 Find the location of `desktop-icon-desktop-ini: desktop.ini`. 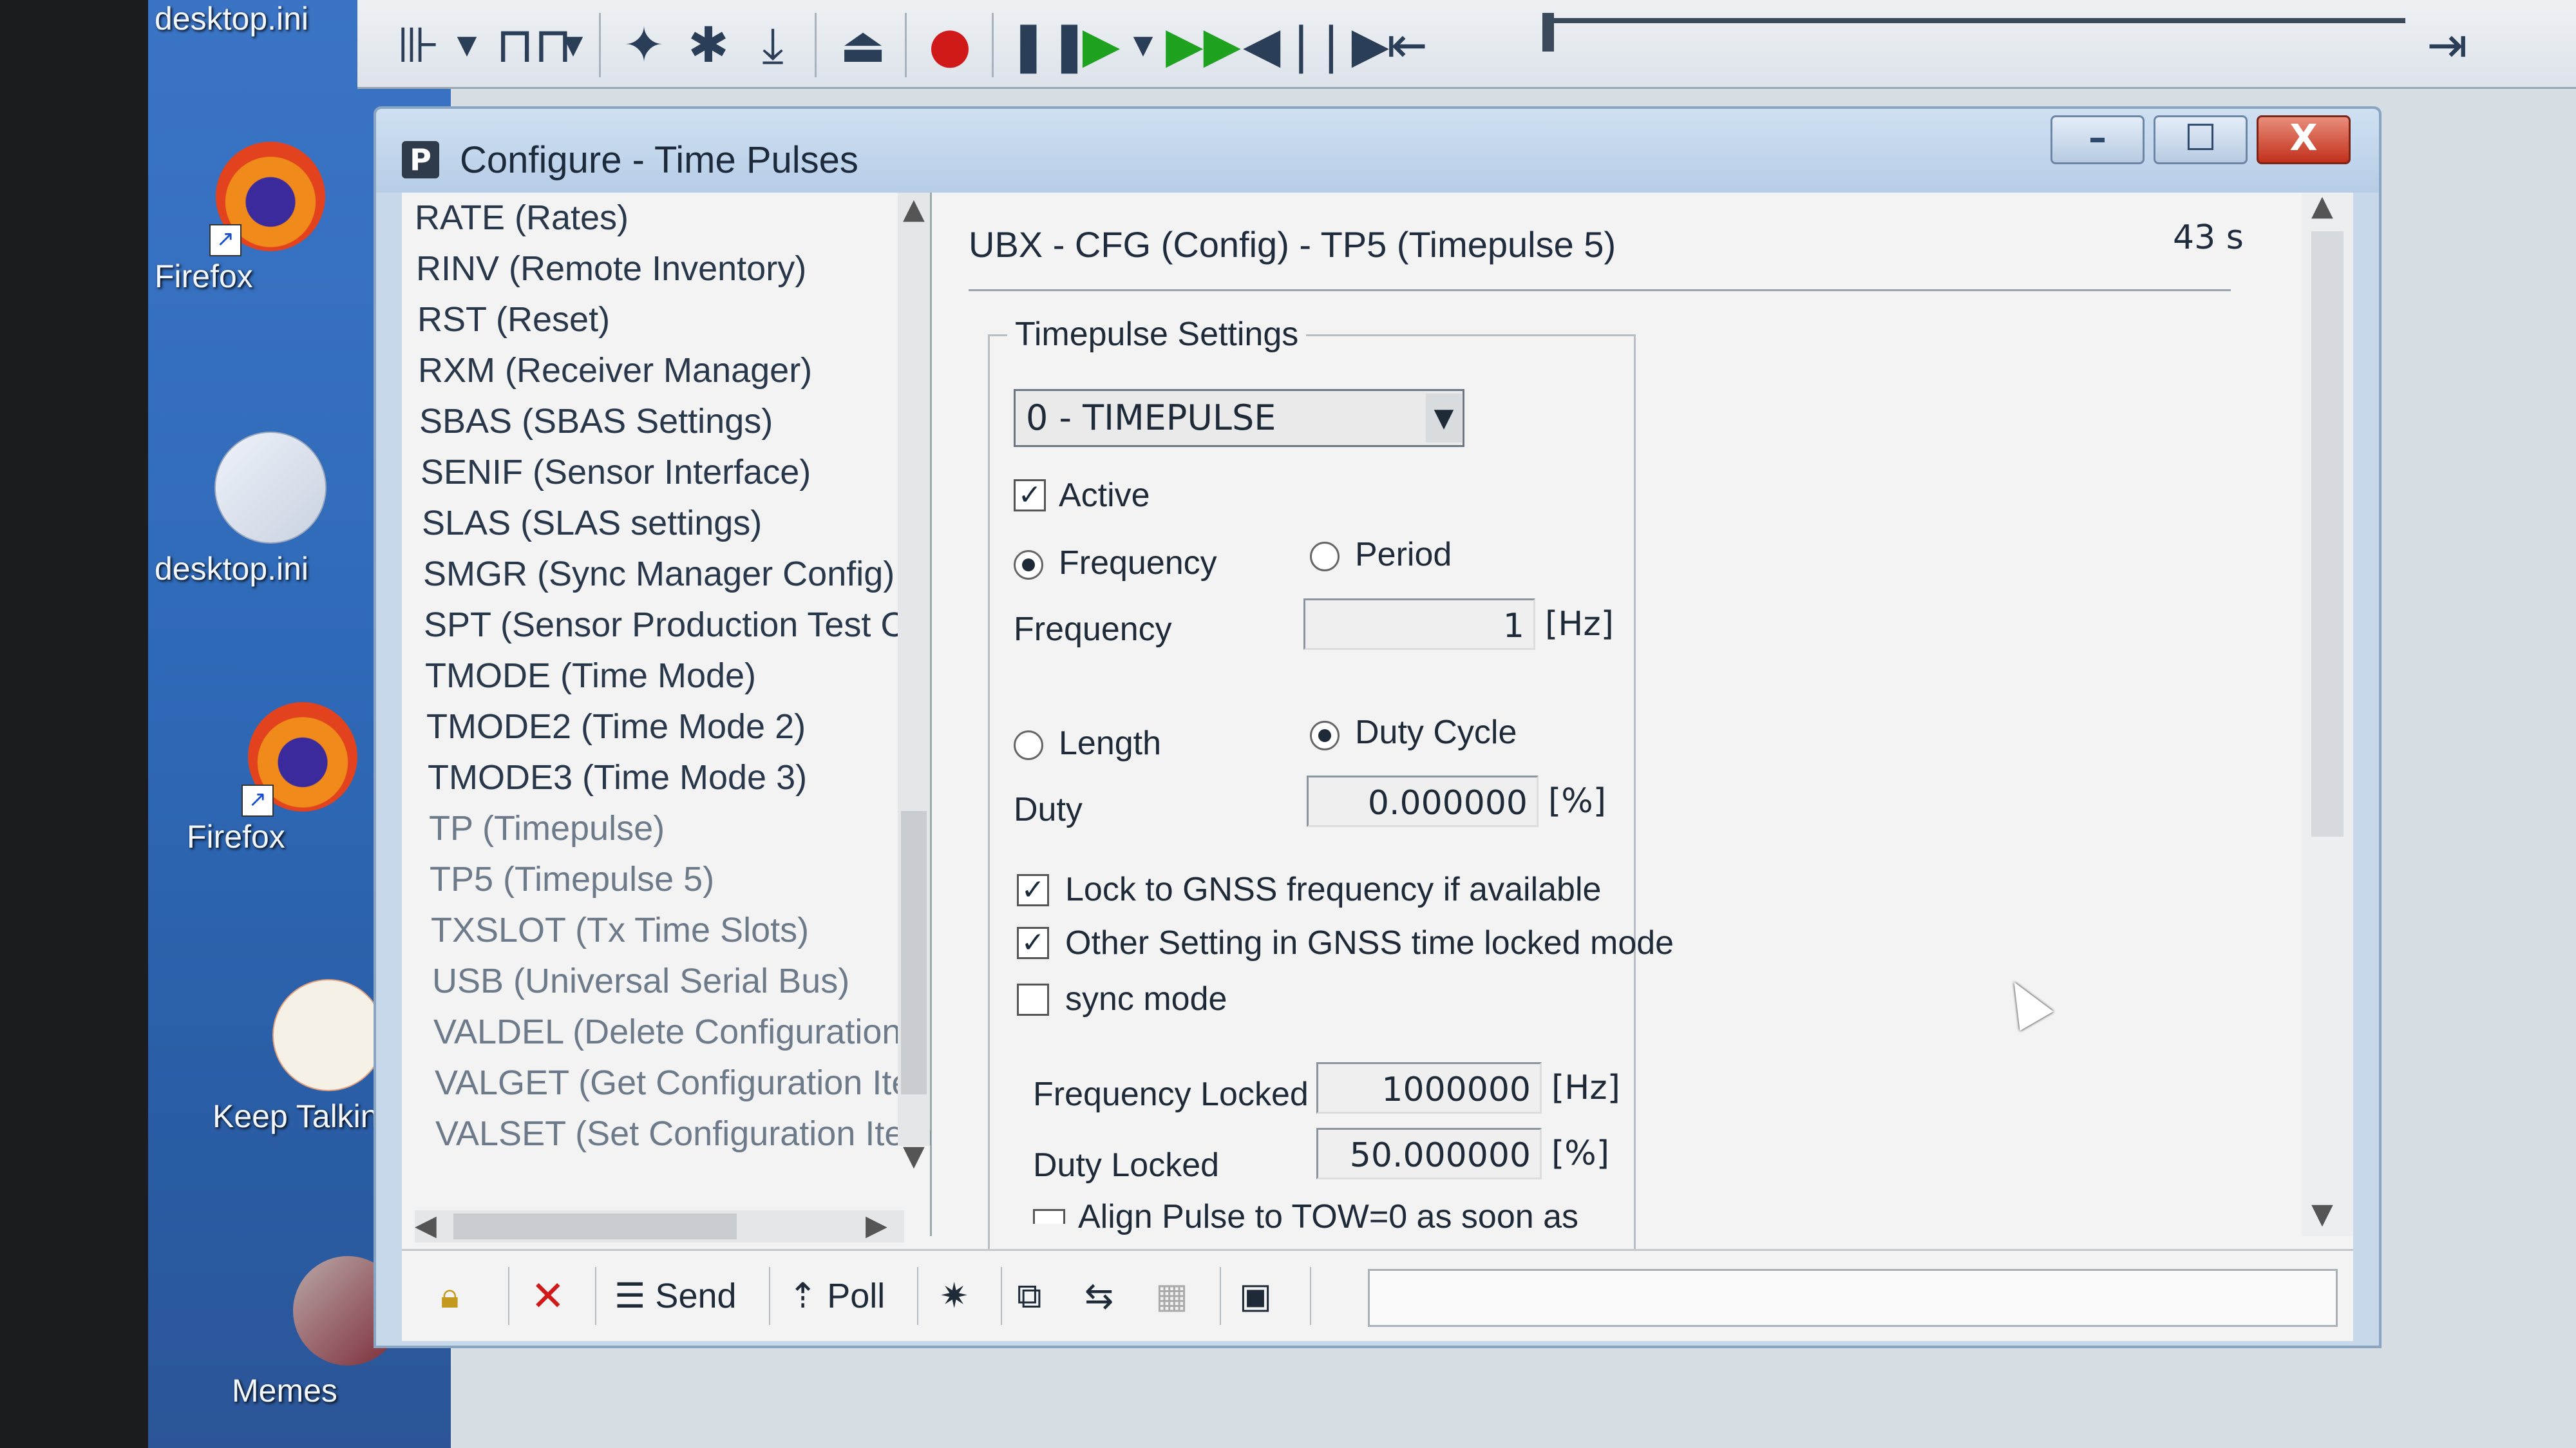

desktop-icon-desktop-ini: desktop.ini is located at coordinates (270, 509).